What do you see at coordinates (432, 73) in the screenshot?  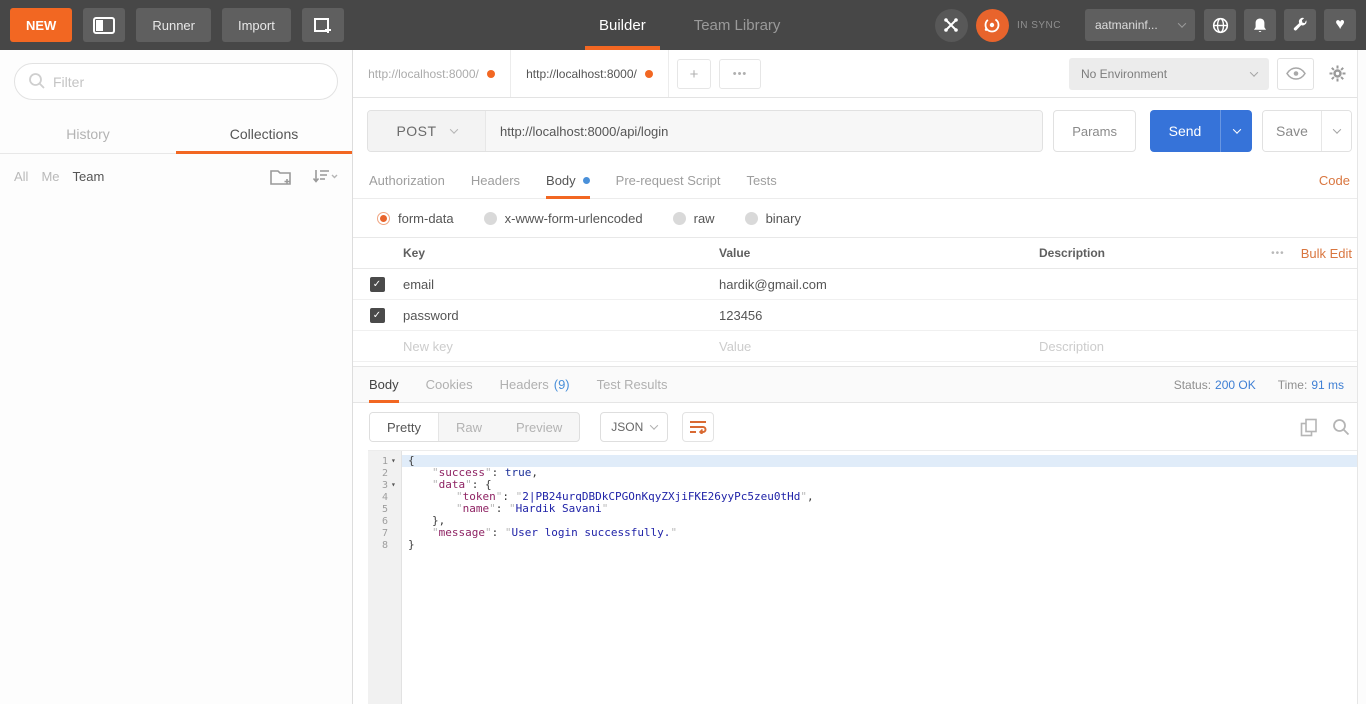 I see `request-tab-1: http://localhost:8000/` at bounding box center [432, 73].